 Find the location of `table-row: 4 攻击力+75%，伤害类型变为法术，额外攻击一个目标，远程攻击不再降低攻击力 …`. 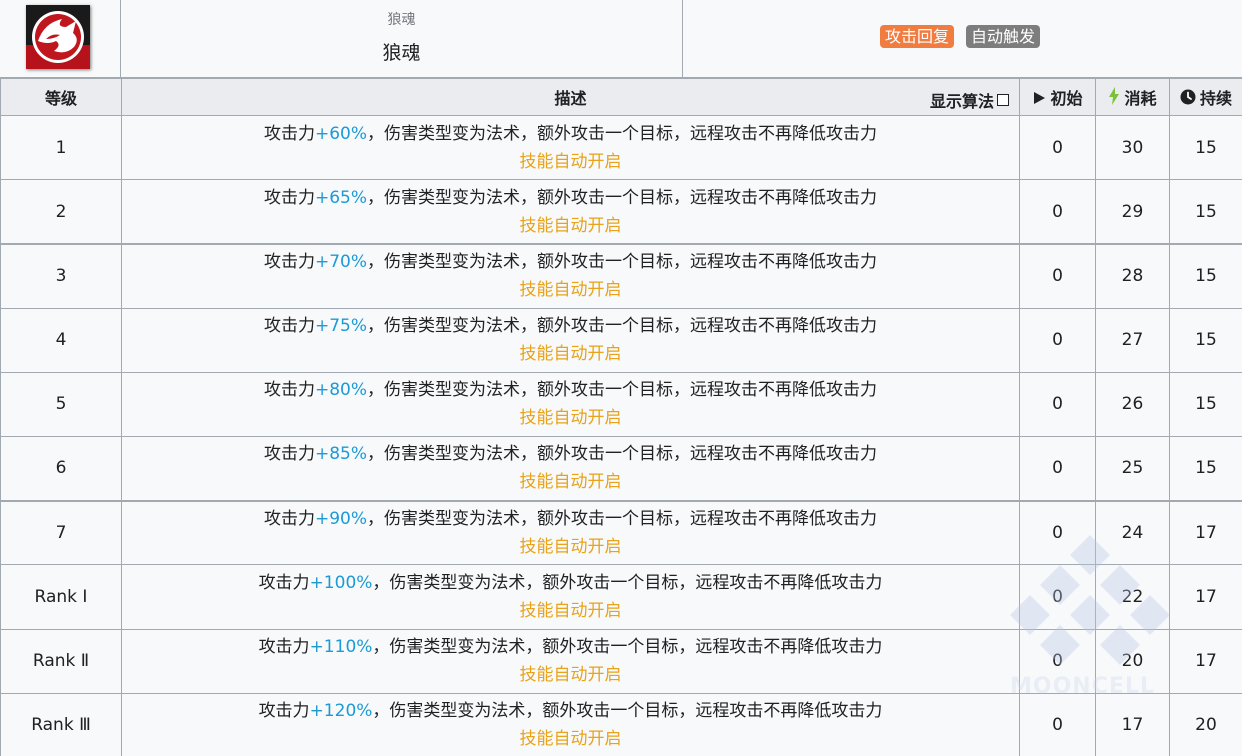

table-row: 4 攻击力+75%，伤害类型变为法术，额外攻击一个目标，远程攻击不再降低攻击力 … is located at coordinates (621, 340).